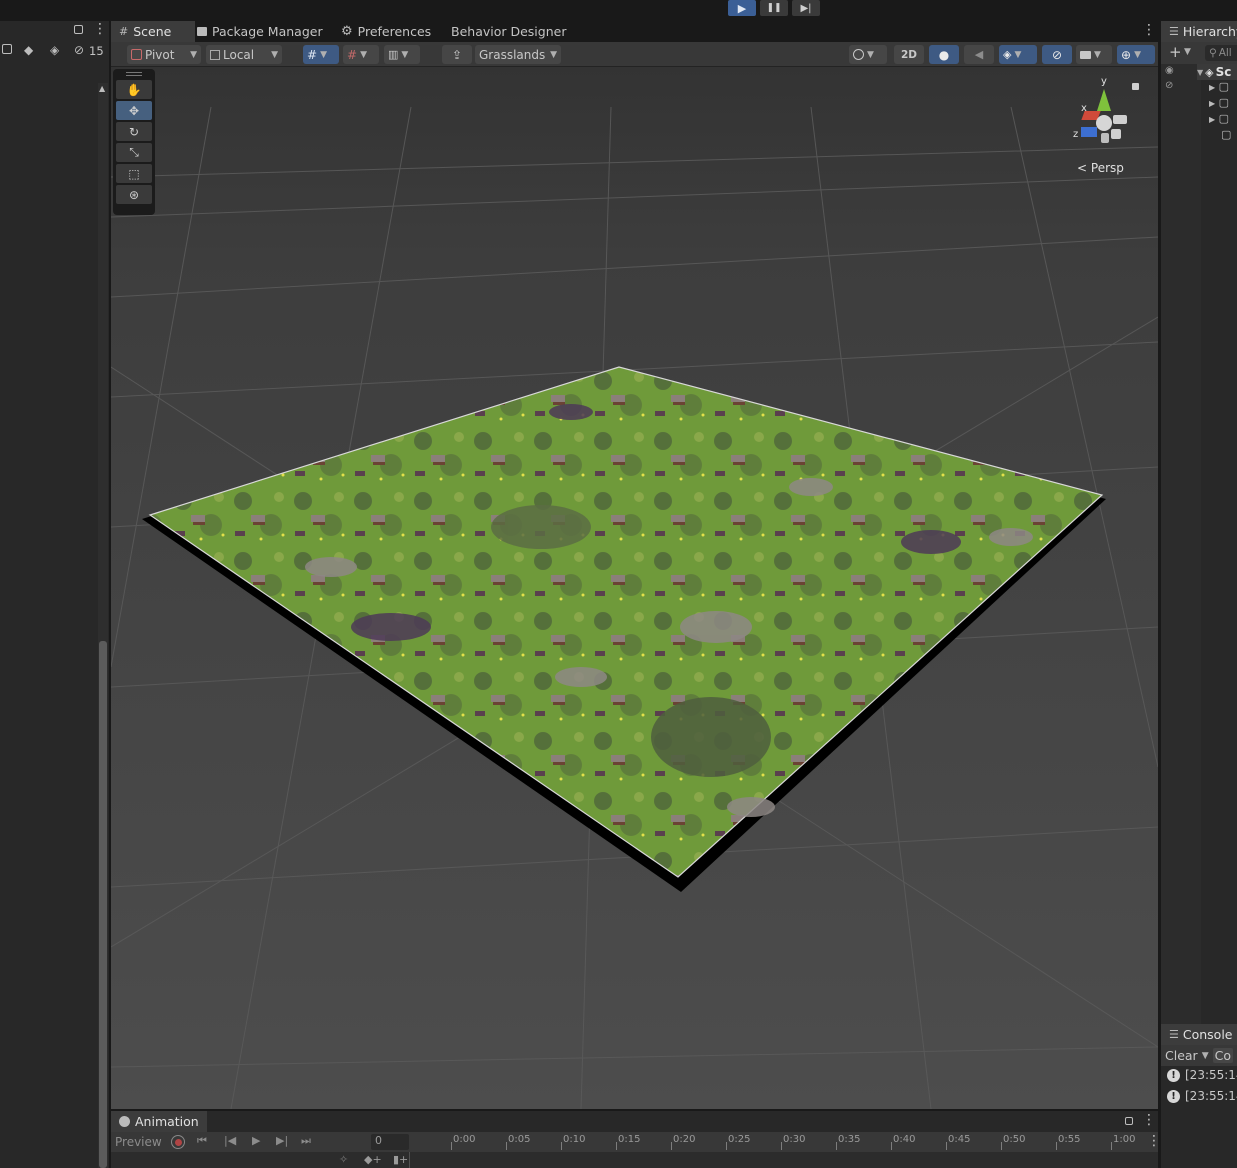 This screenshot has width=1237, height=1168. I want to click on scroll-up-icon: ▲, so click(102, 88).